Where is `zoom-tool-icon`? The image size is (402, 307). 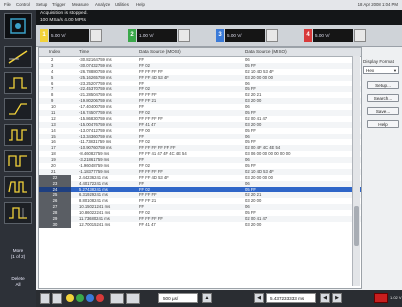 zoom-tool-icon is located at coordinates (18, 57).